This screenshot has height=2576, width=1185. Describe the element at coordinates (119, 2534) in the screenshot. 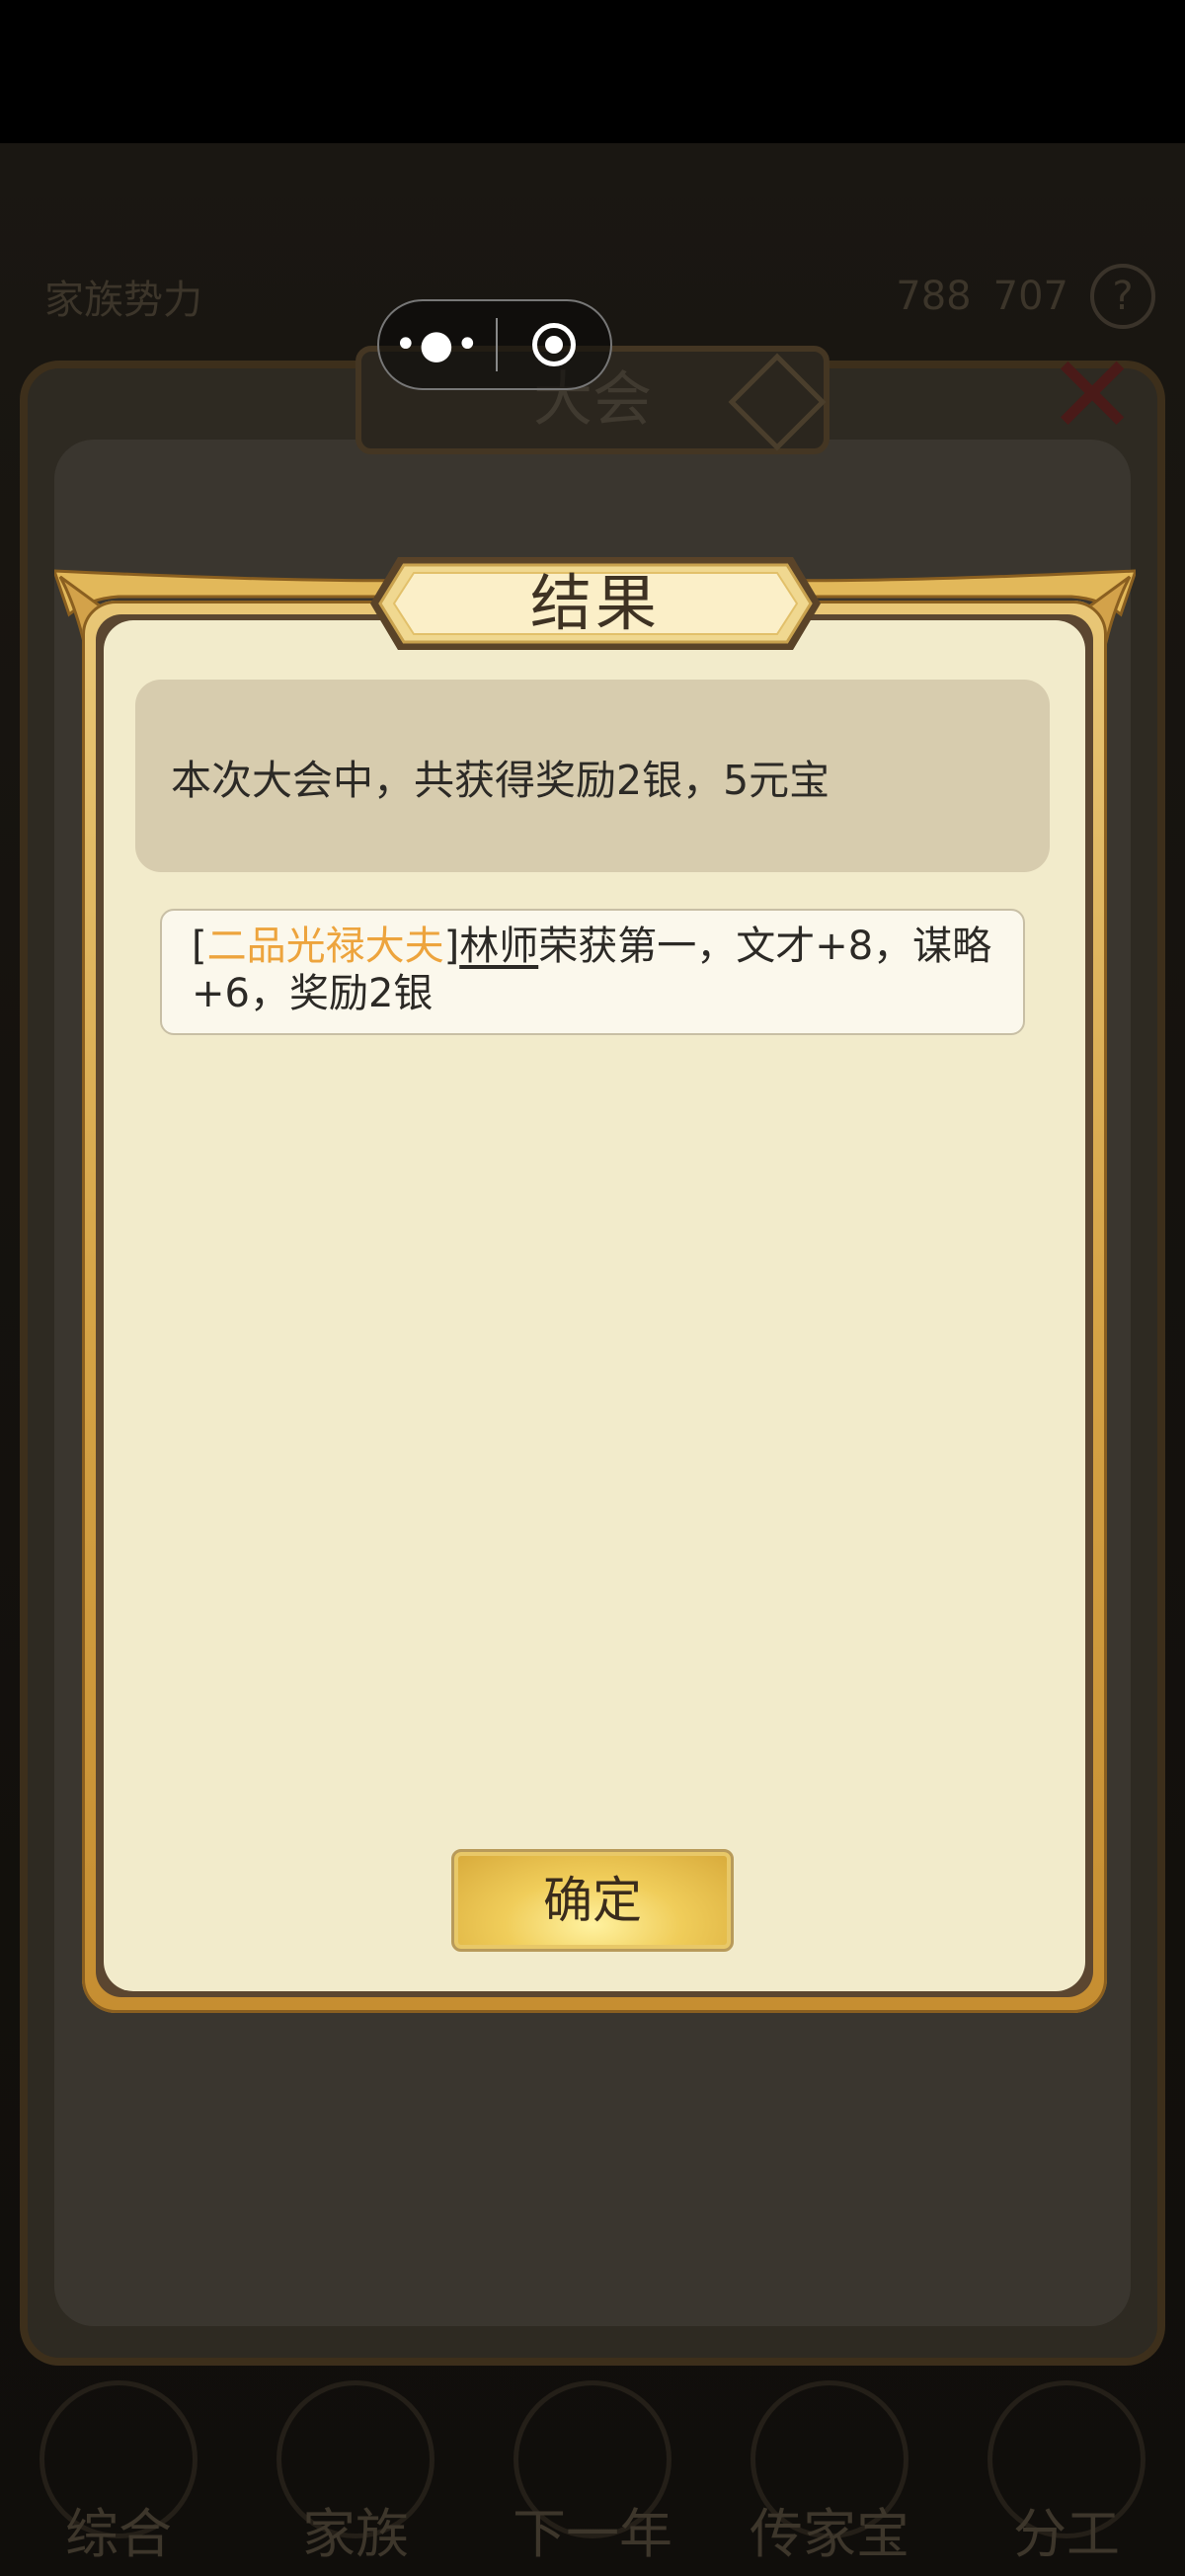

I see `nav-label: 综合` at that location.